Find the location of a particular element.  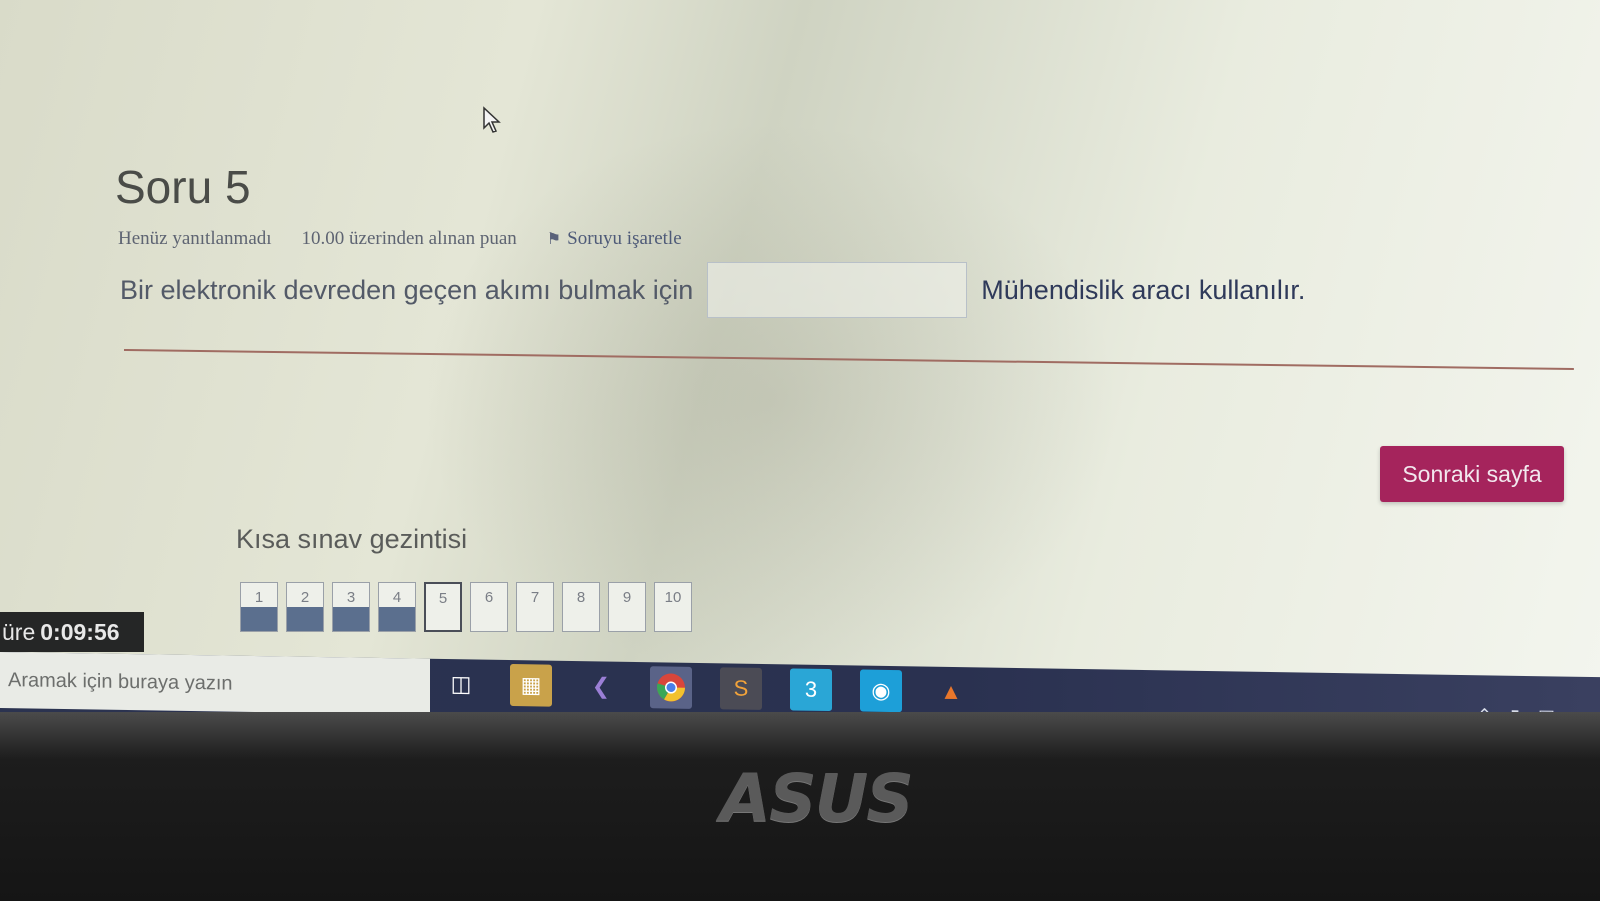

taskbar-search-placeholder: Aramak için buraya yazın is located at coordinates (120, 681).